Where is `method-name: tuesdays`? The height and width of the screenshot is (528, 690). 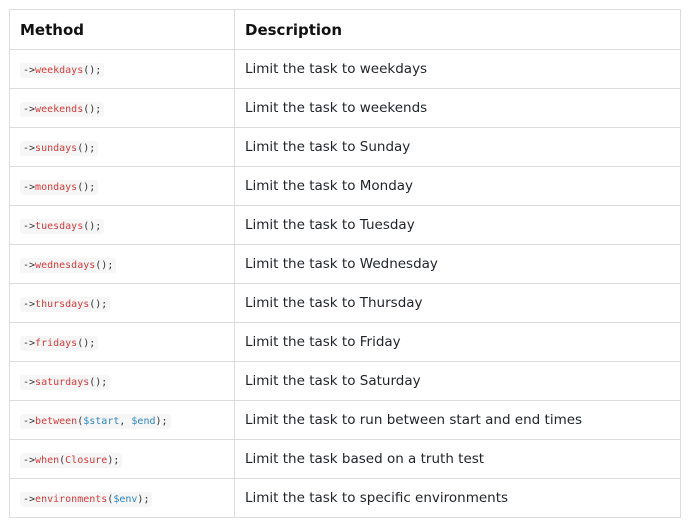 method-name: tuesdays is located at coordinates (59, 226).